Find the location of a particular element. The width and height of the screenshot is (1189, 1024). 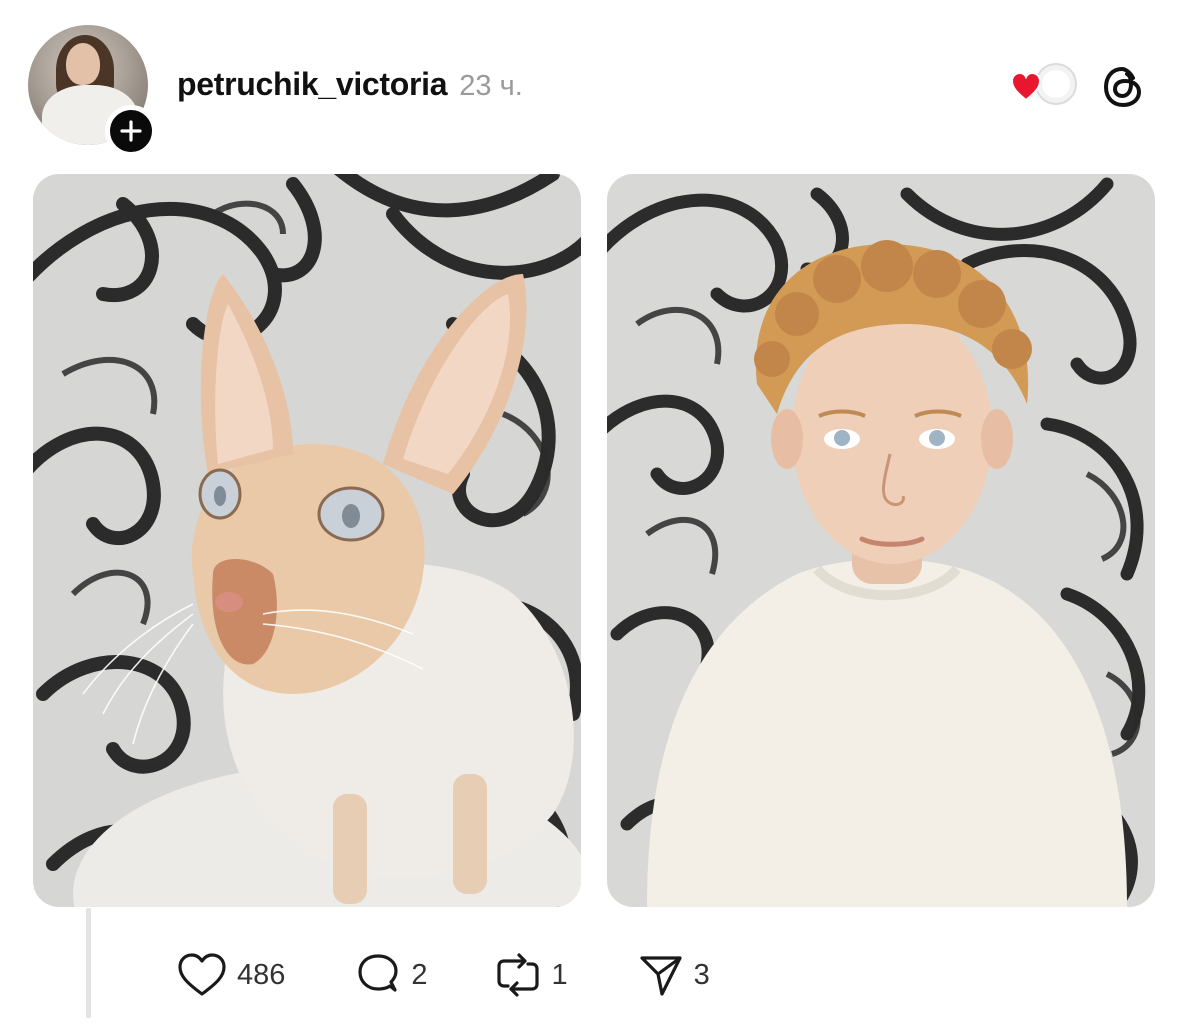

send-icon is located at coordinates (661, 976).